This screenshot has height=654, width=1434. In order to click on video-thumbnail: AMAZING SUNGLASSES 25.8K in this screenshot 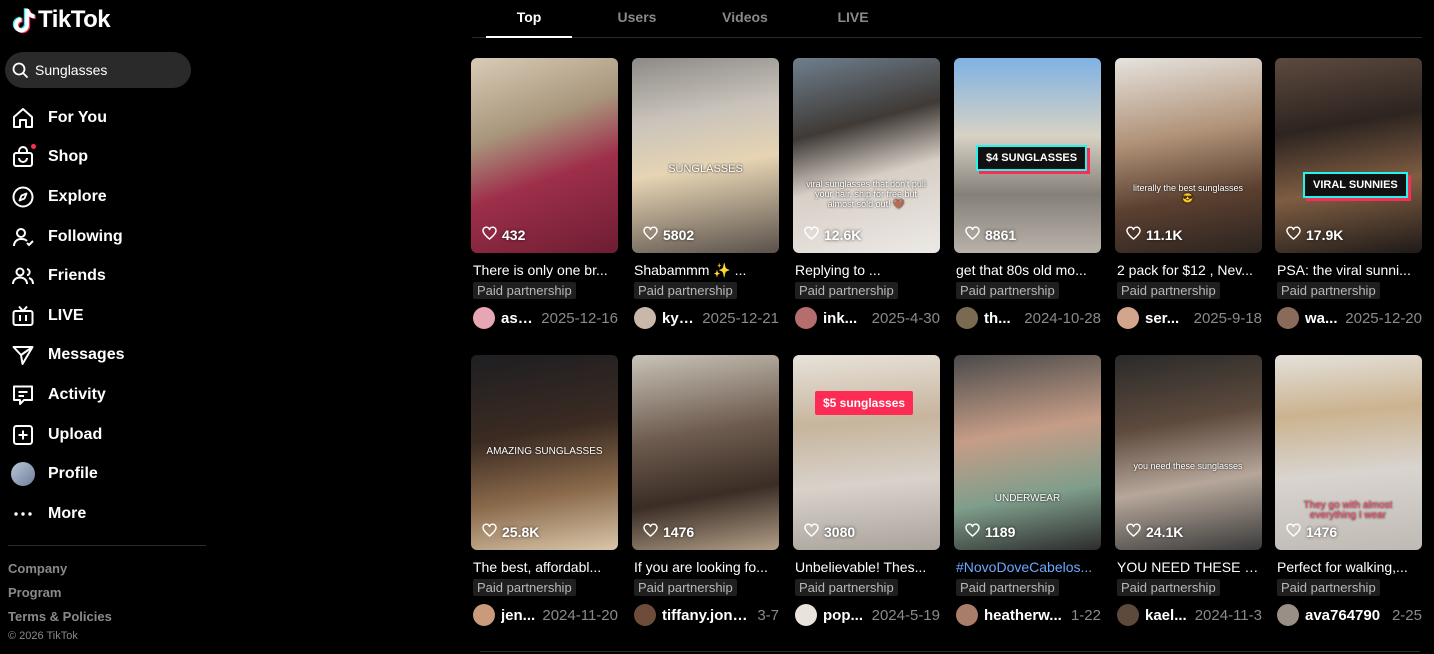, I will do `click(544, 452)`.